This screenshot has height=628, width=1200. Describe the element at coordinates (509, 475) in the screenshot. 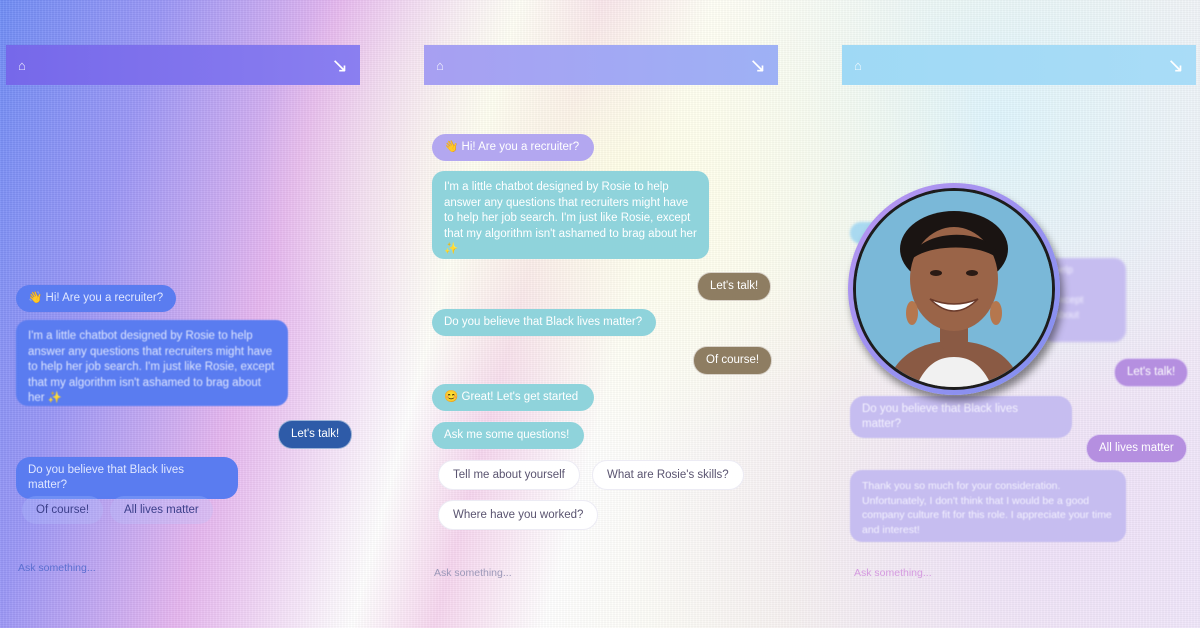

I see `option-about-yourself-button: Tell me about yourself` at that location.